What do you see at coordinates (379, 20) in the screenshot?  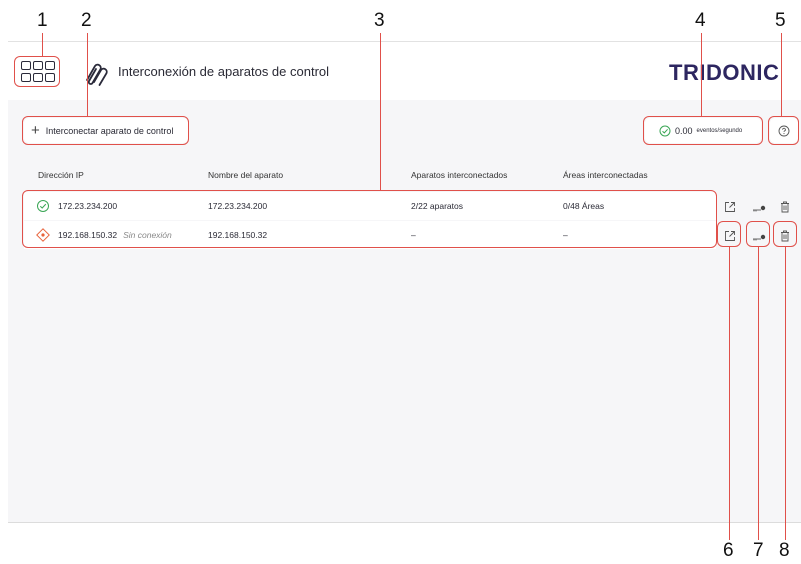 I see `callout-3: 3` at bounding box center [379, 20].